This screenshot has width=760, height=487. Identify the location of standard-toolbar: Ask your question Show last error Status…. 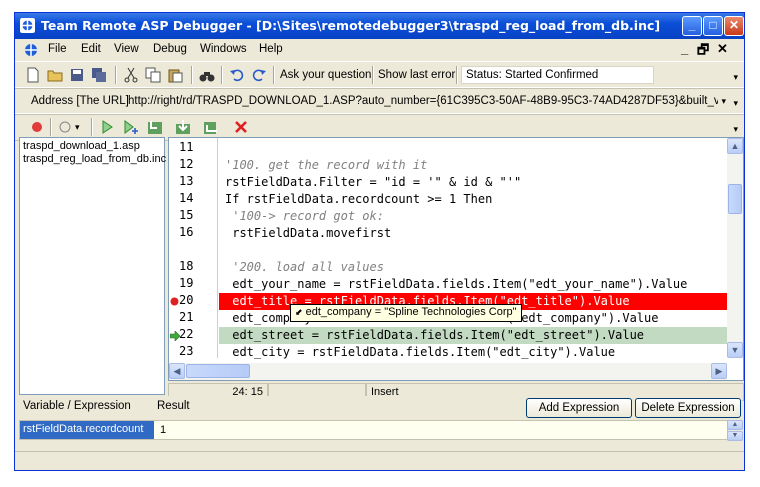
(379, 75).